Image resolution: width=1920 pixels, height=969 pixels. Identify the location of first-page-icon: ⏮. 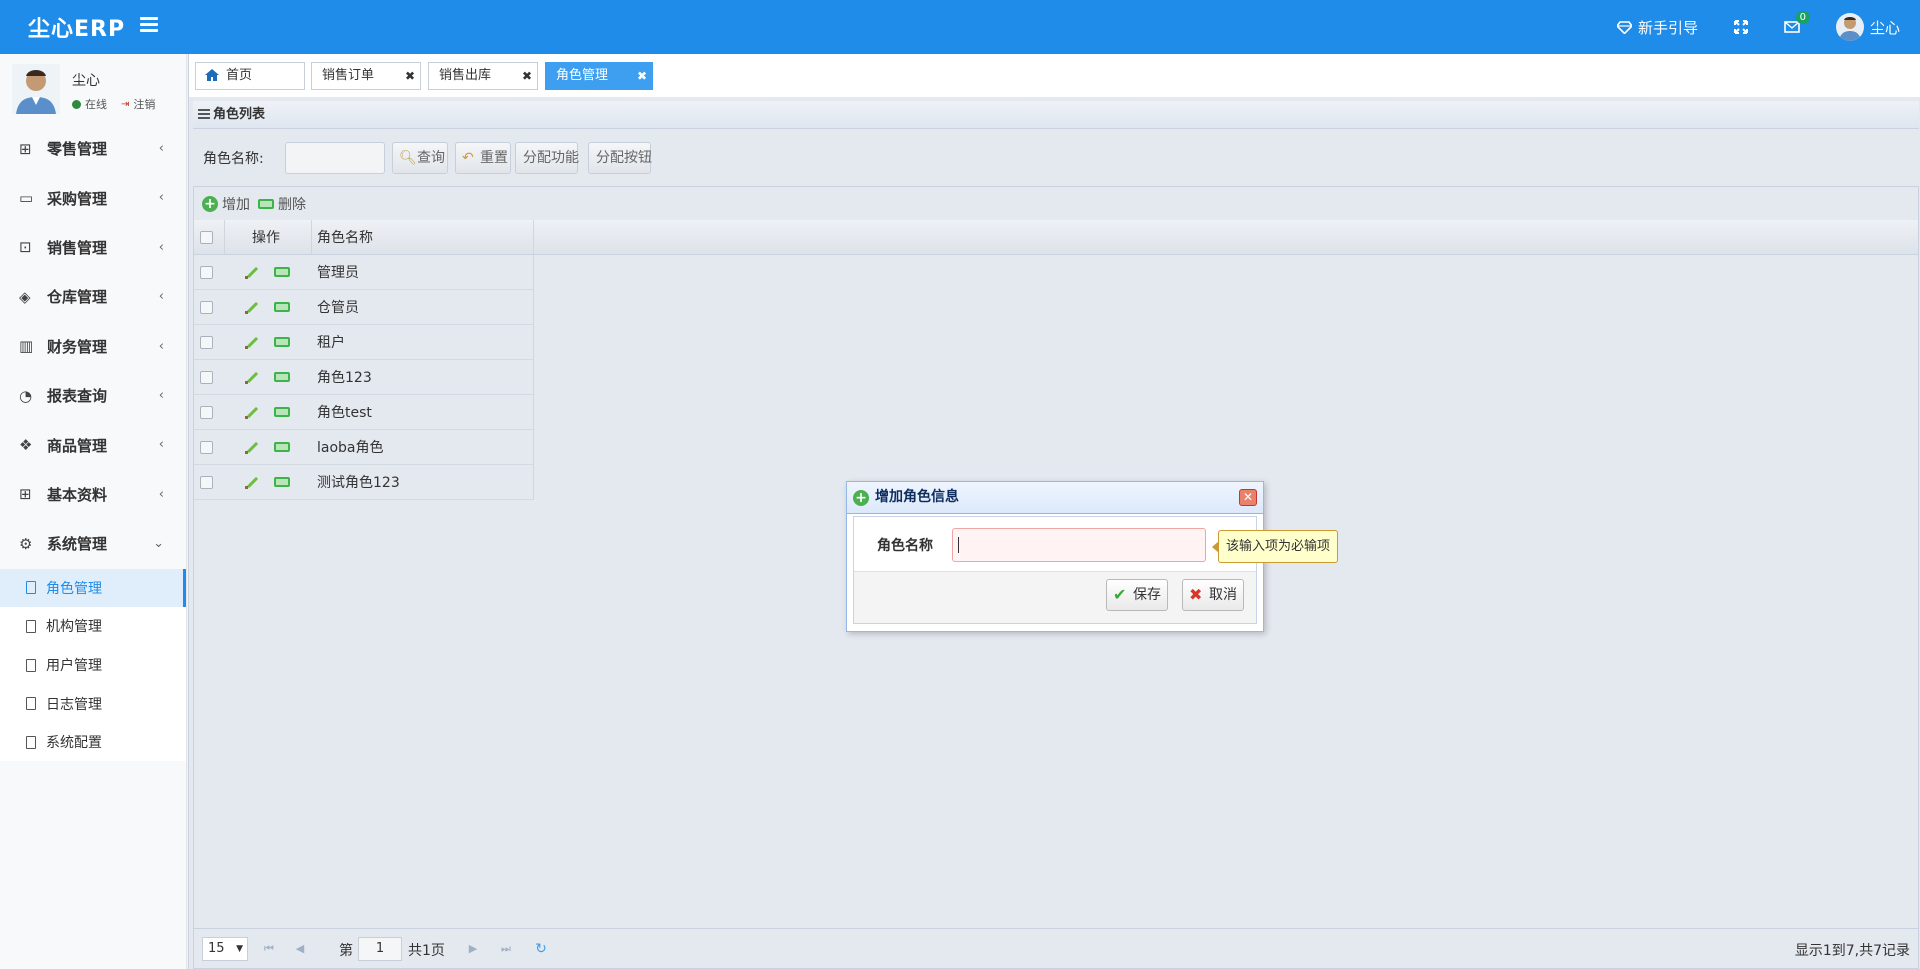
(269, 949).